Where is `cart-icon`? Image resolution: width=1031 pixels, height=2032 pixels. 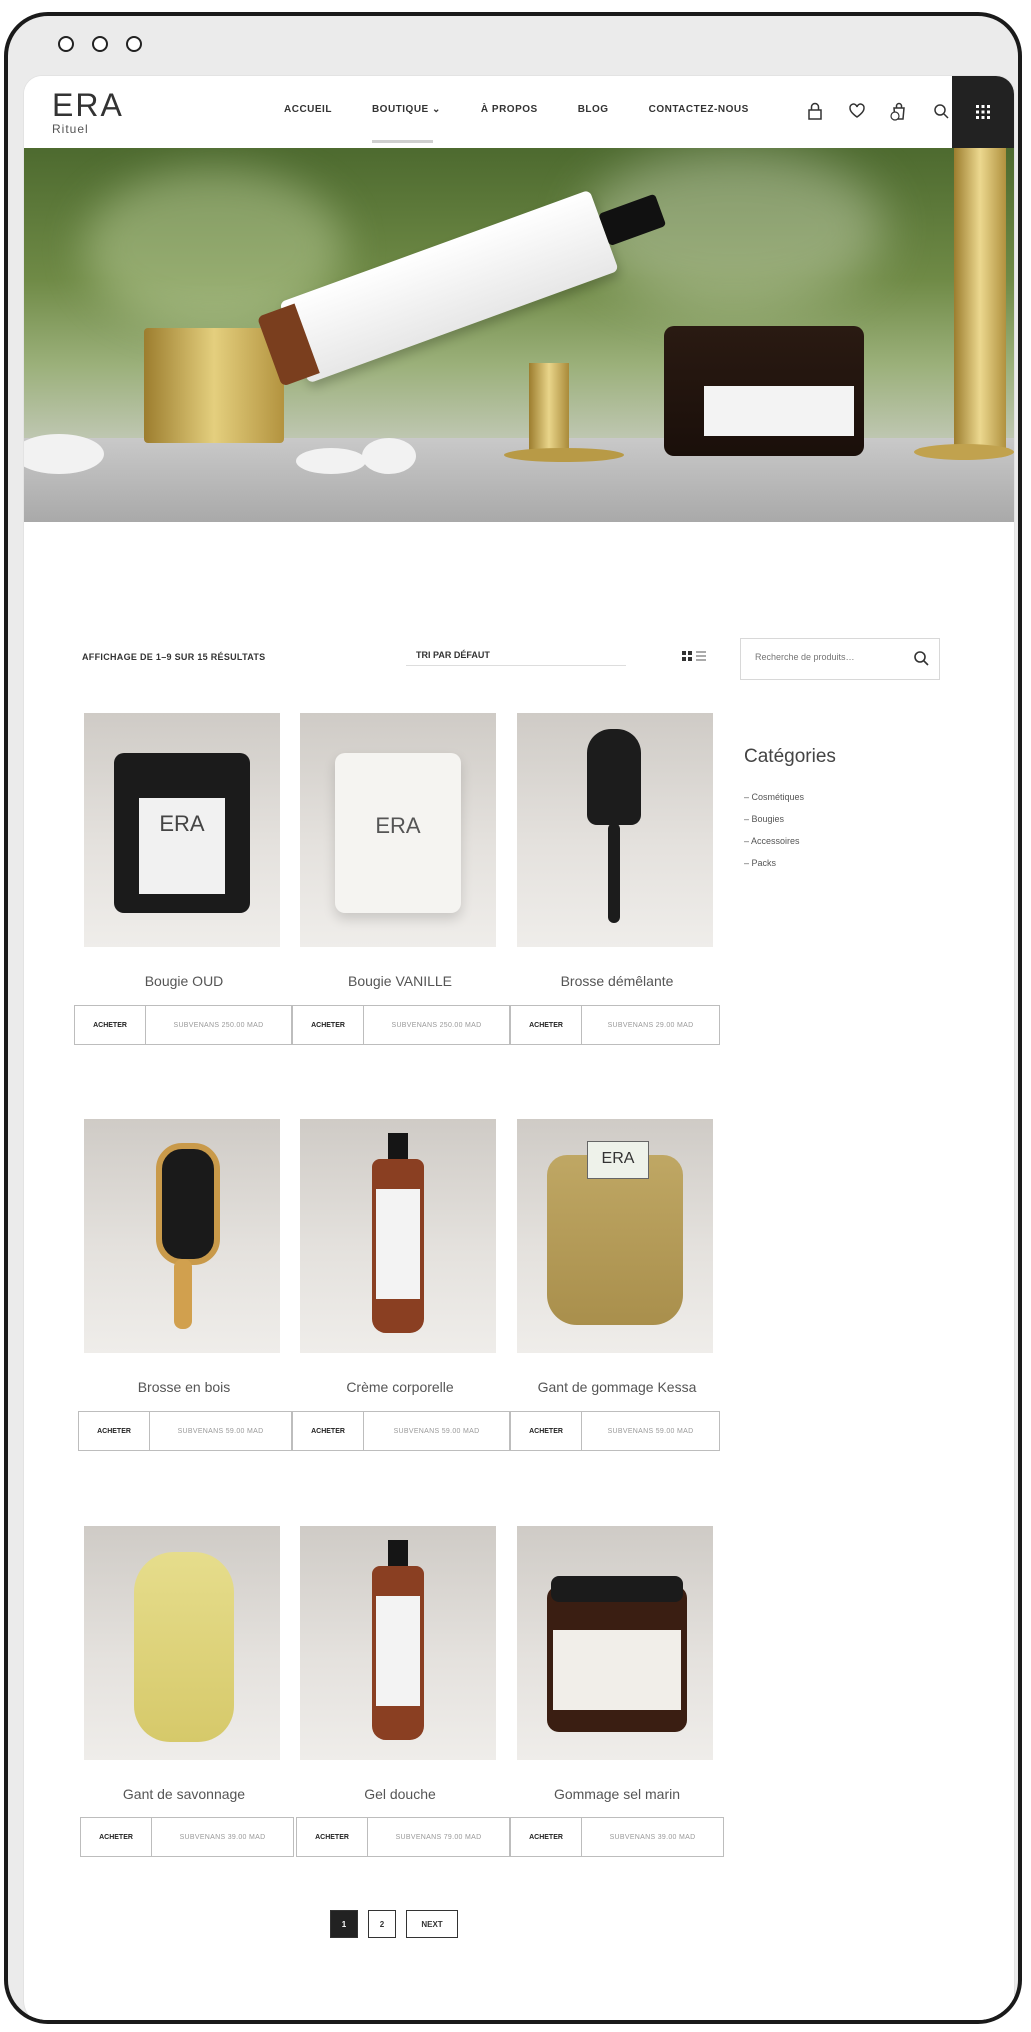 cart-icon is located at coordinates (899, 111).